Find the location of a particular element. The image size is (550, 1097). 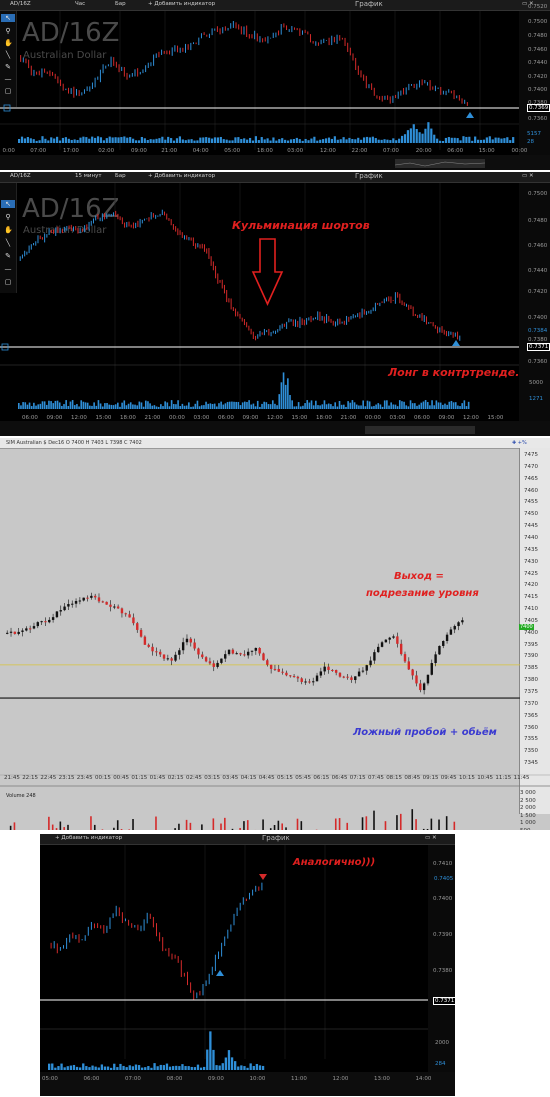

time-tick-label: 07:00 is located at coordinates (133, 1079).